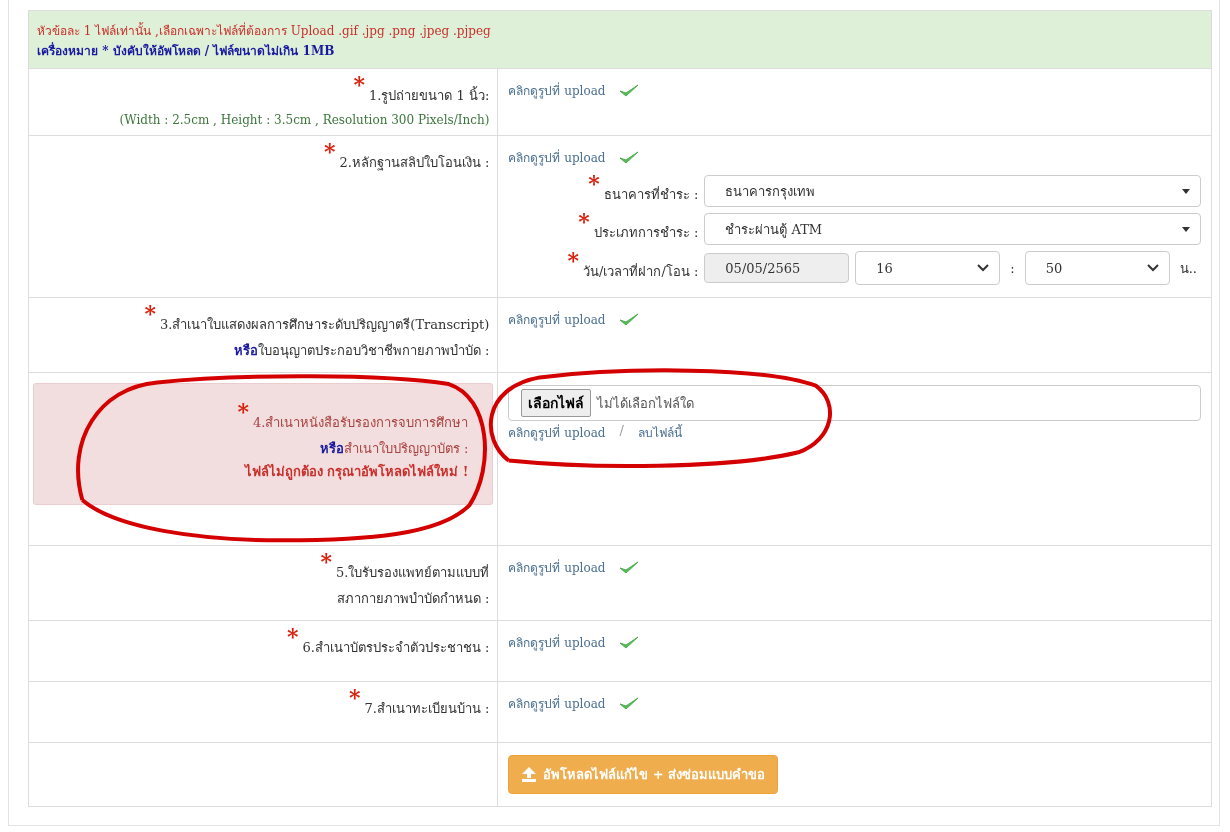  Describe the element at coordinates (429, 95) in the screenshot. I see `document-label: 1.รูปถ่ายขนาด 1 นิ้ว:` at that location.